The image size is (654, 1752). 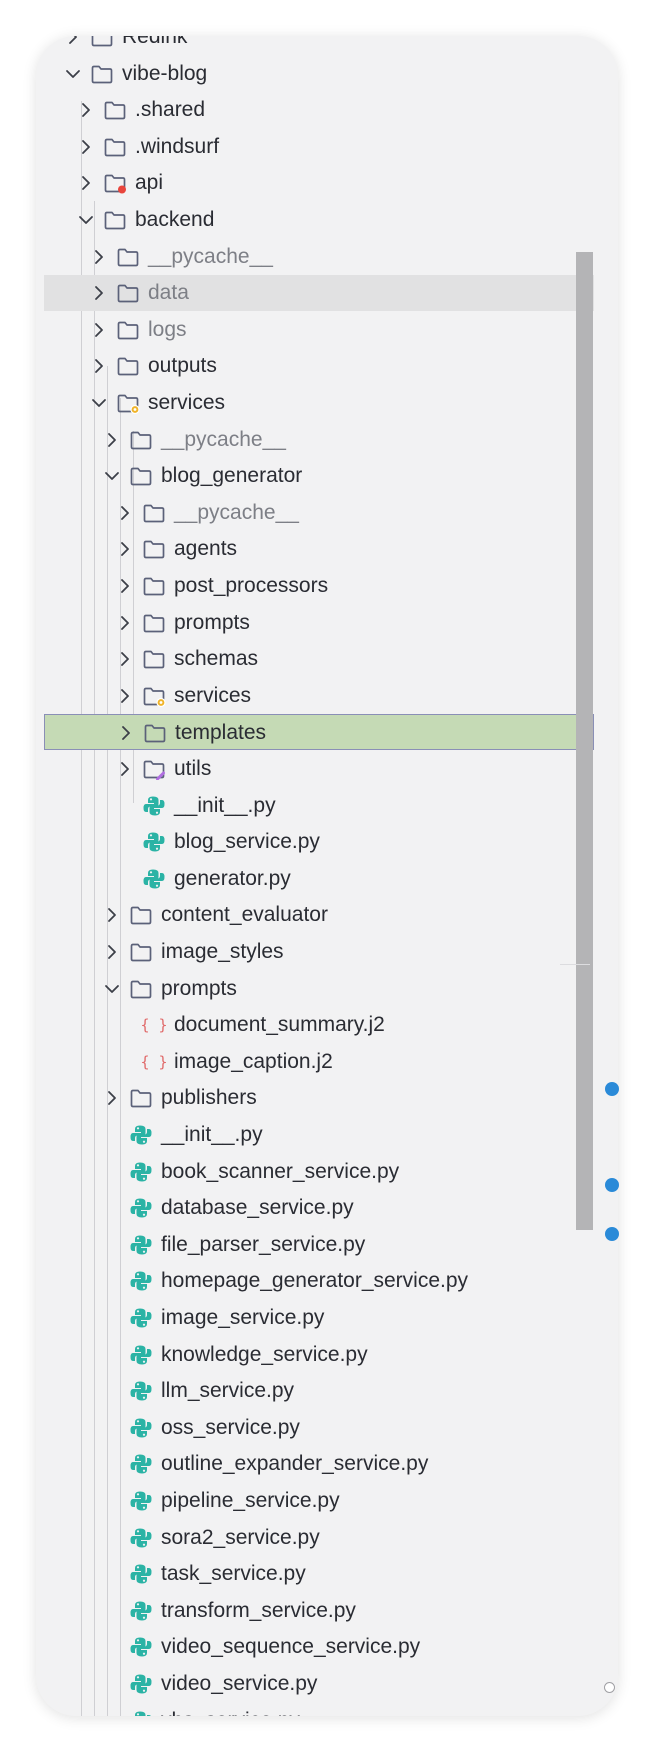 I want to click on tree-item-label: content_evaluator, so click(x=244, y=915).